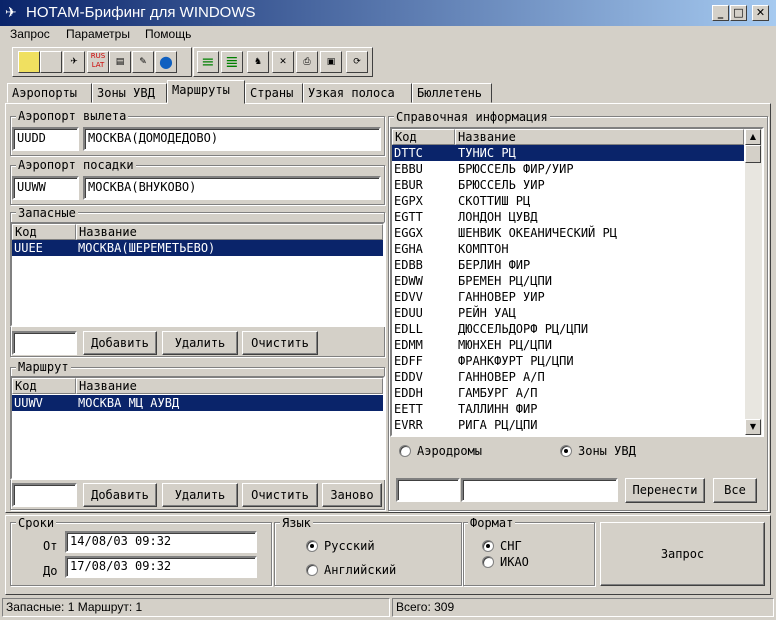  What do you see at coordinates (599, 137) in the screenshot?
I see `reference-col-name: Название` at bounding box center [599, 137].